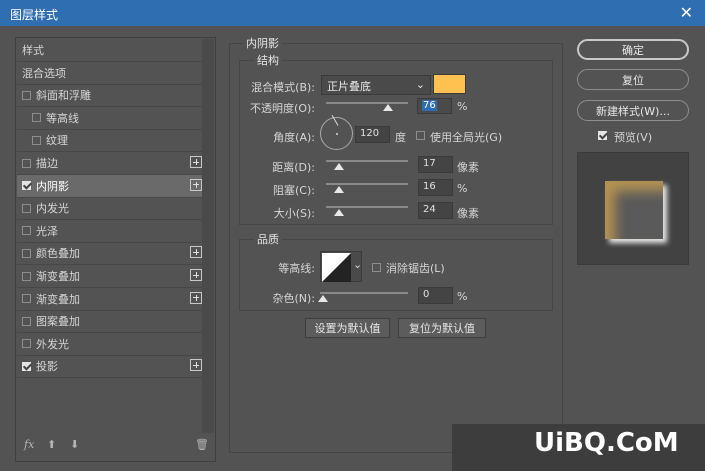  What do you see at coordinates (111, 96) in the screenshot?
I see `style-item: 斜面和浮雕` at bounding box center [111, 96].